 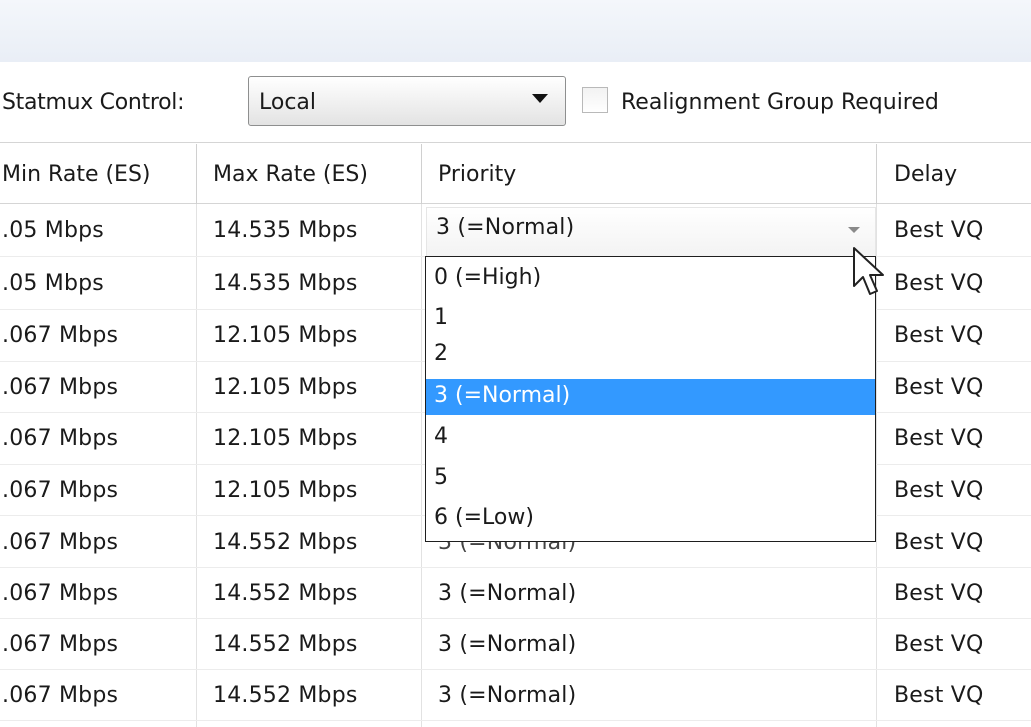 I want to click on dropdown-option-selected: 3 (=Normal), so click(x=650, y=397).